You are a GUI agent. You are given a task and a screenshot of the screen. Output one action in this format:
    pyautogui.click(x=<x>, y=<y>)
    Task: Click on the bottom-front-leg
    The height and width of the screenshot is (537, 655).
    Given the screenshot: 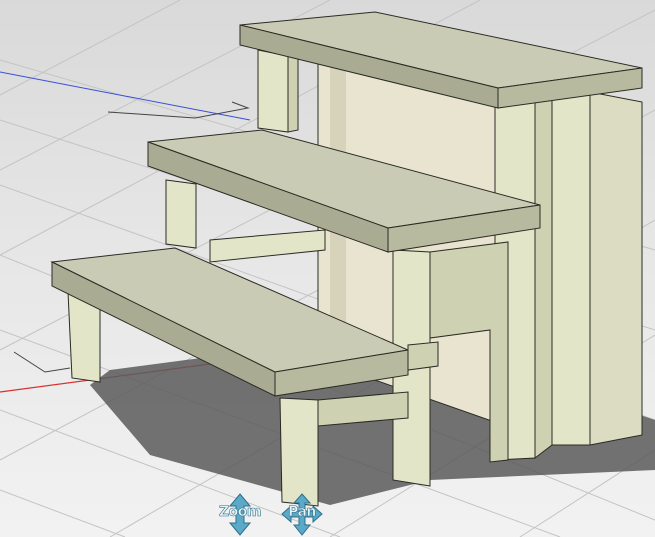 What is the action you would take?
    pyautogui.click(x=299, y=452)
    